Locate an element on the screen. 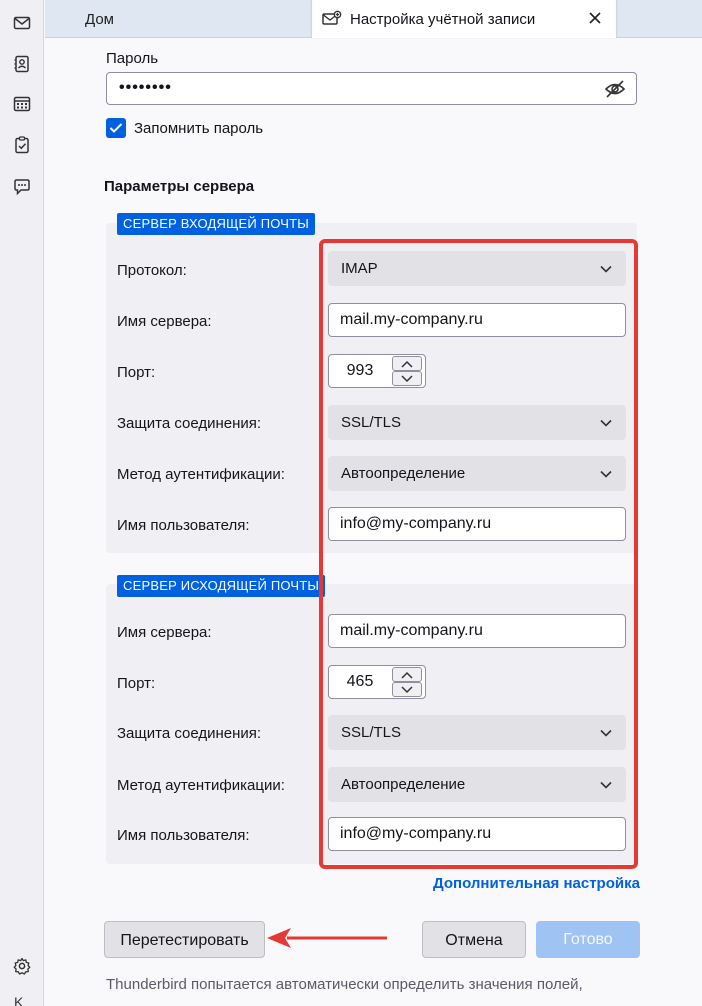 The image size is (702, 1006). calendar-icon is located at coordinates (22, 104).